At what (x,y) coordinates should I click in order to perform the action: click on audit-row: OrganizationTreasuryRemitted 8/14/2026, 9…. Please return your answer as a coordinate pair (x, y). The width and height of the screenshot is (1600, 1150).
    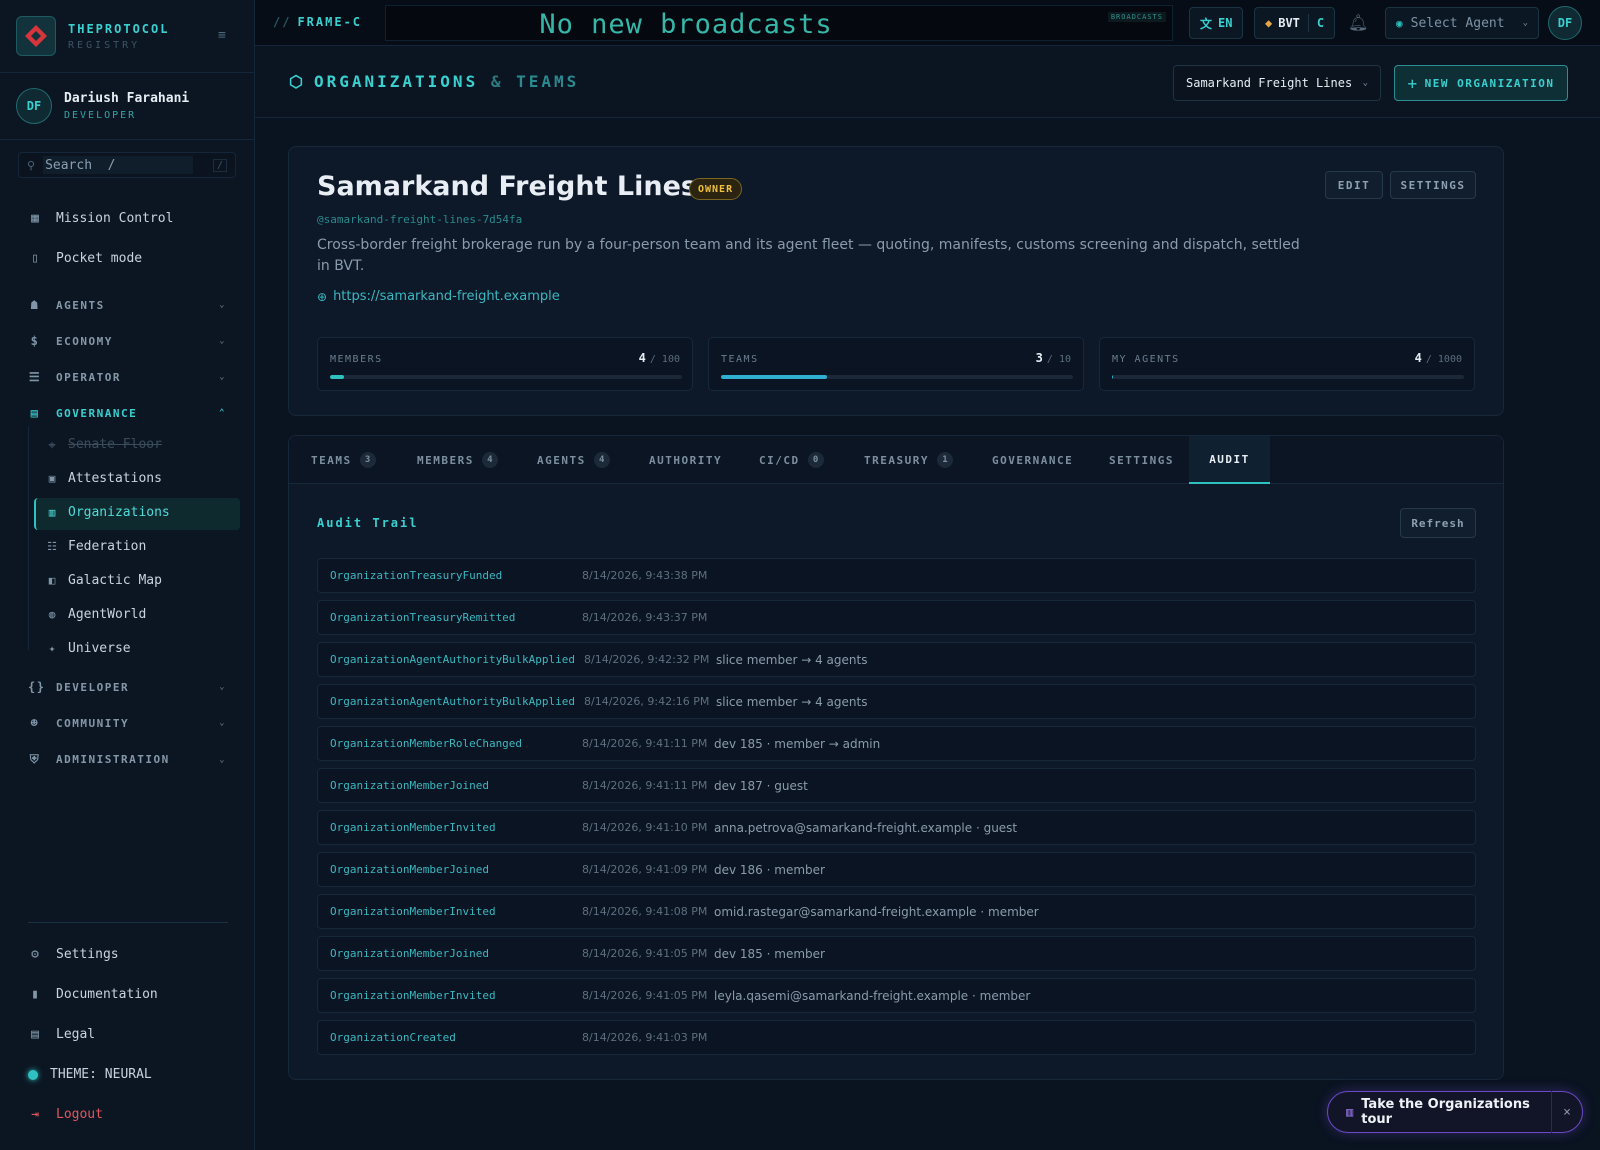
    Looking at the image, I should click on (896, 617).